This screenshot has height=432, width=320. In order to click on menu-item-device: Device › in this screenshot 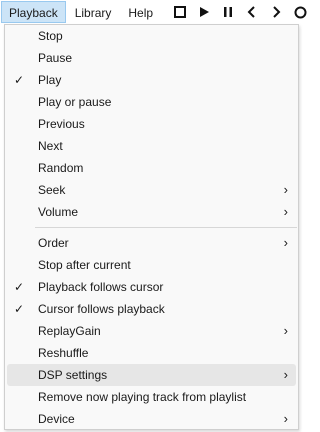, I will do `click(151, 419)`.